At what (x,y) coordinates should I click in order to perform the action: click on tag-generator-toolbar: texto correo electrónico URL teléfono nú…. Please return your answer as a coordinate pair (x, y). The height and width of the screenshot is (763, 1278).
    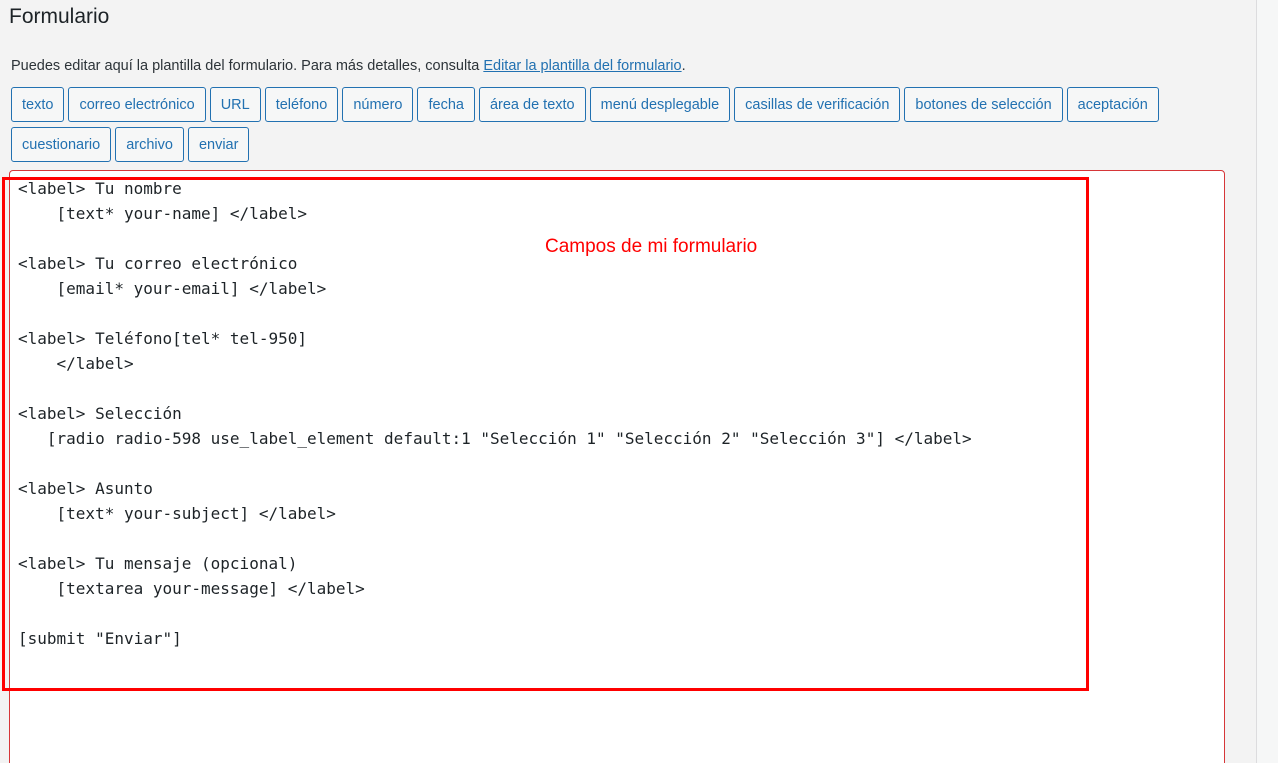
    Looking at the image, I should click on (618, 127).